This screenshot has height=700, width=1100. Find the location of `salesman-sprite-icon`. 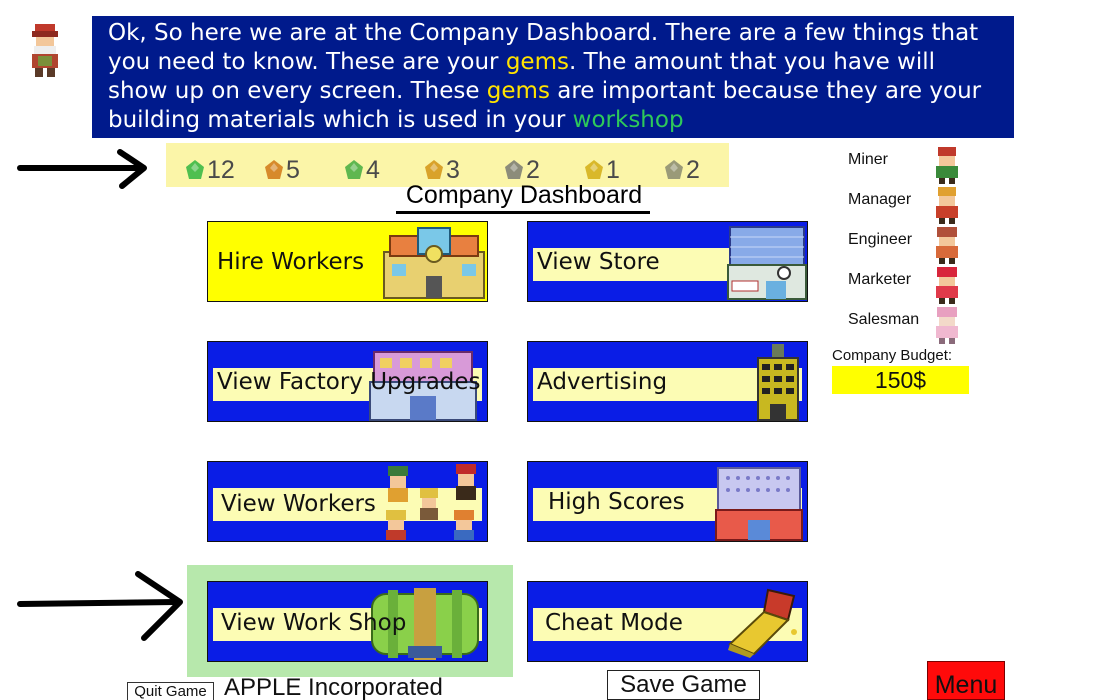

salesman-sprite-icon is located at coordinates (947, 325).